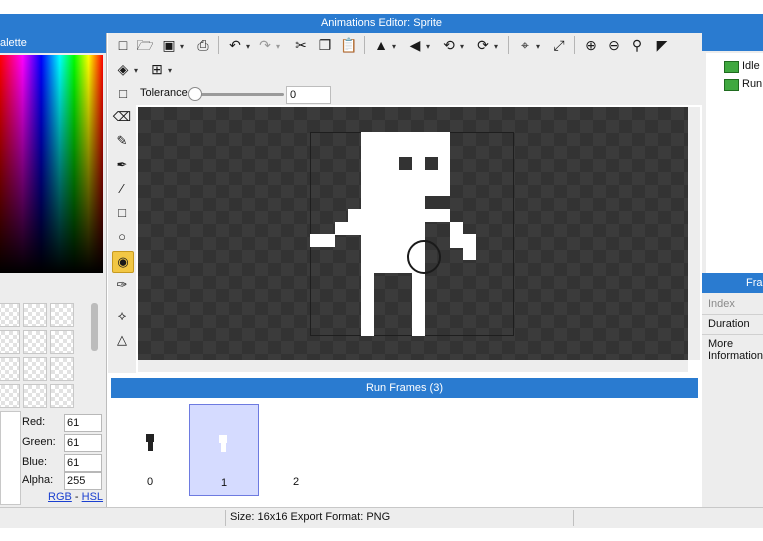  What do you see at coordinates (60, 497) in the screenshot?
I see `rgb-mode-link: RGB` at bounding box center [60, 497].